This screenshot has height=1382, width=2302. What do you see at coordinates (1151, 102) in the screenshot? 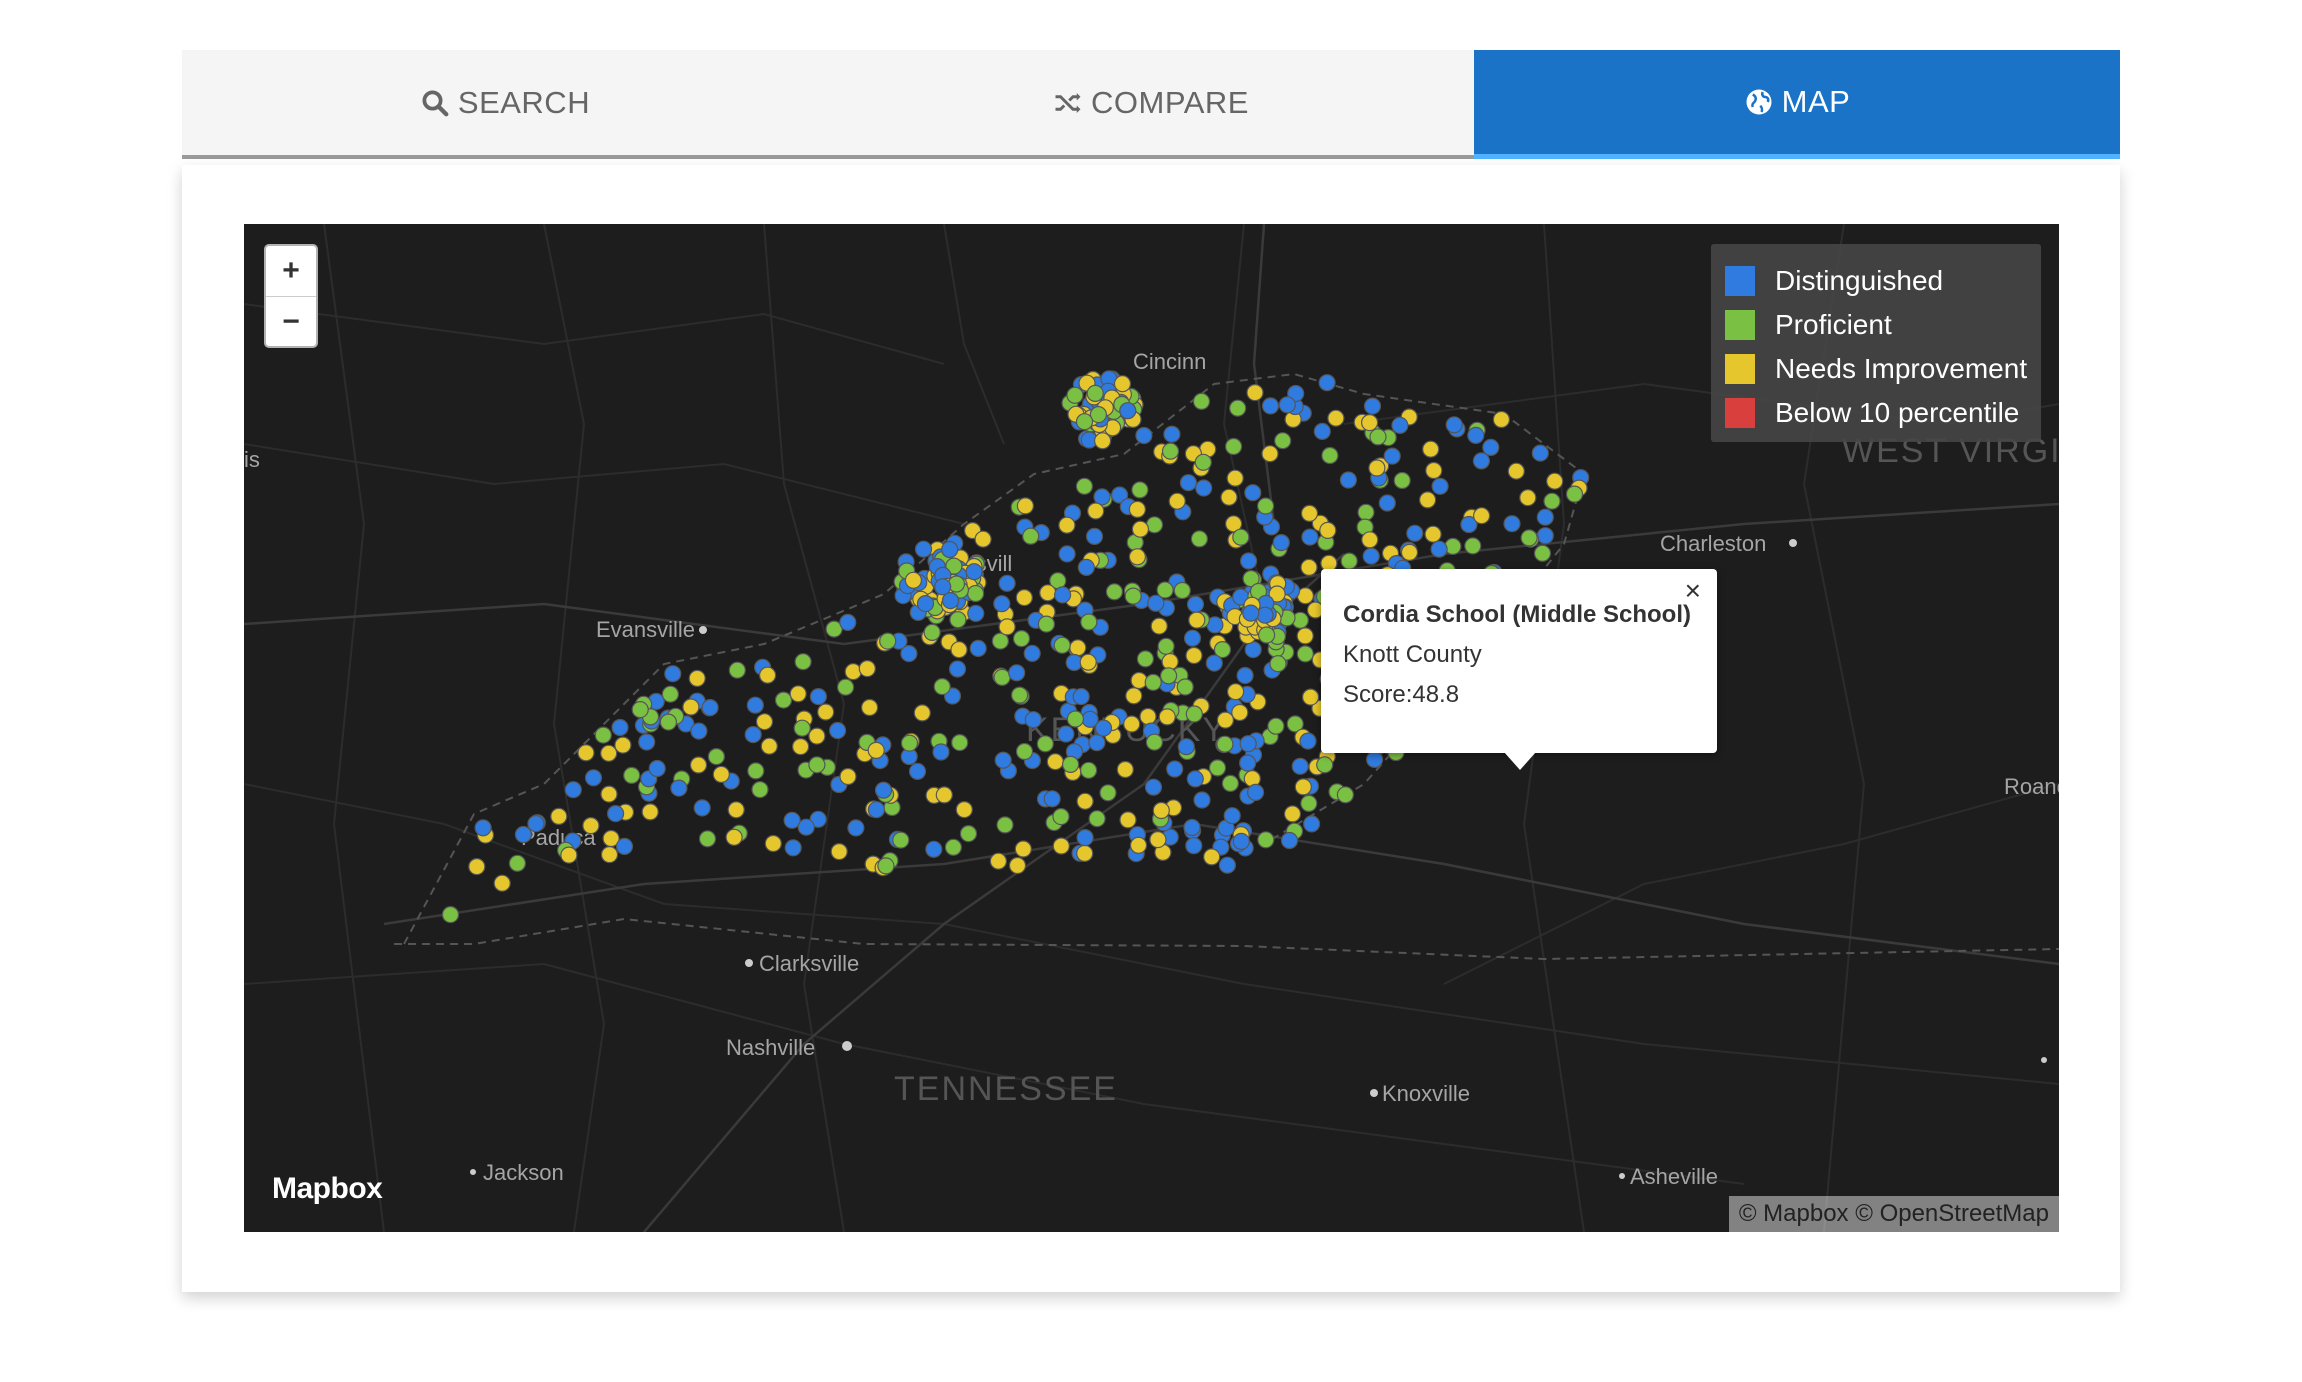
I see `tab-compare: COMPARE` at bounding box center [1151, 102].